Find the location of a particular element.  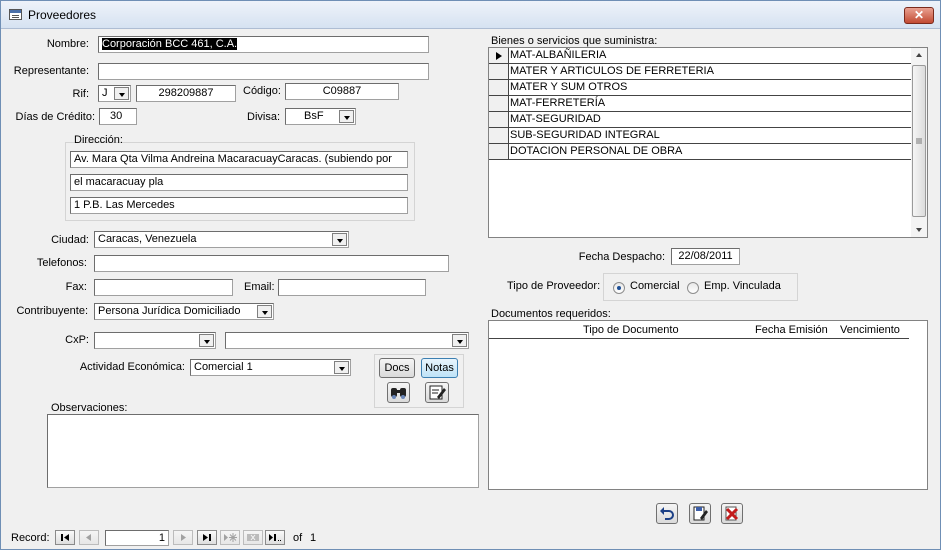

grip-icon is located at coordinates (919, 141).